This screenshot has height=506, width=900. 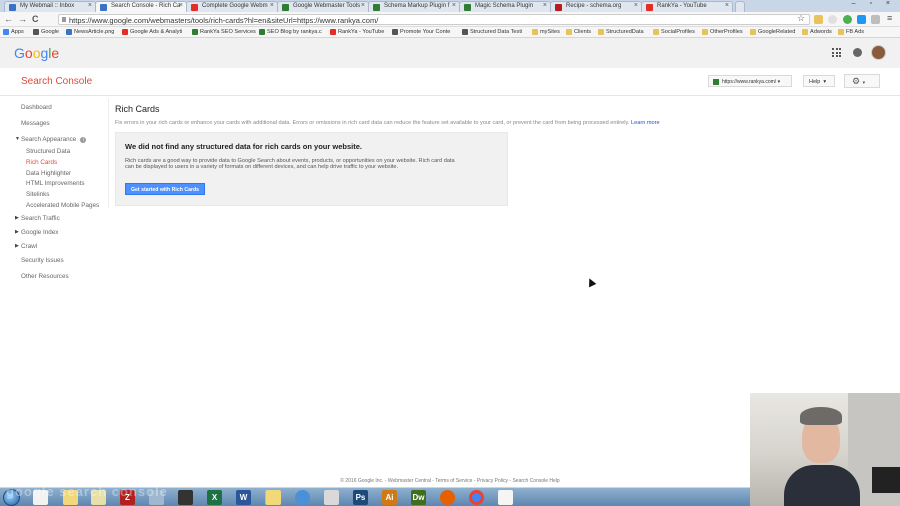 What do you see at coordinates (505, 497) in the screenshot?
I see `blank-window-icon` at bounding box center [505, 497].